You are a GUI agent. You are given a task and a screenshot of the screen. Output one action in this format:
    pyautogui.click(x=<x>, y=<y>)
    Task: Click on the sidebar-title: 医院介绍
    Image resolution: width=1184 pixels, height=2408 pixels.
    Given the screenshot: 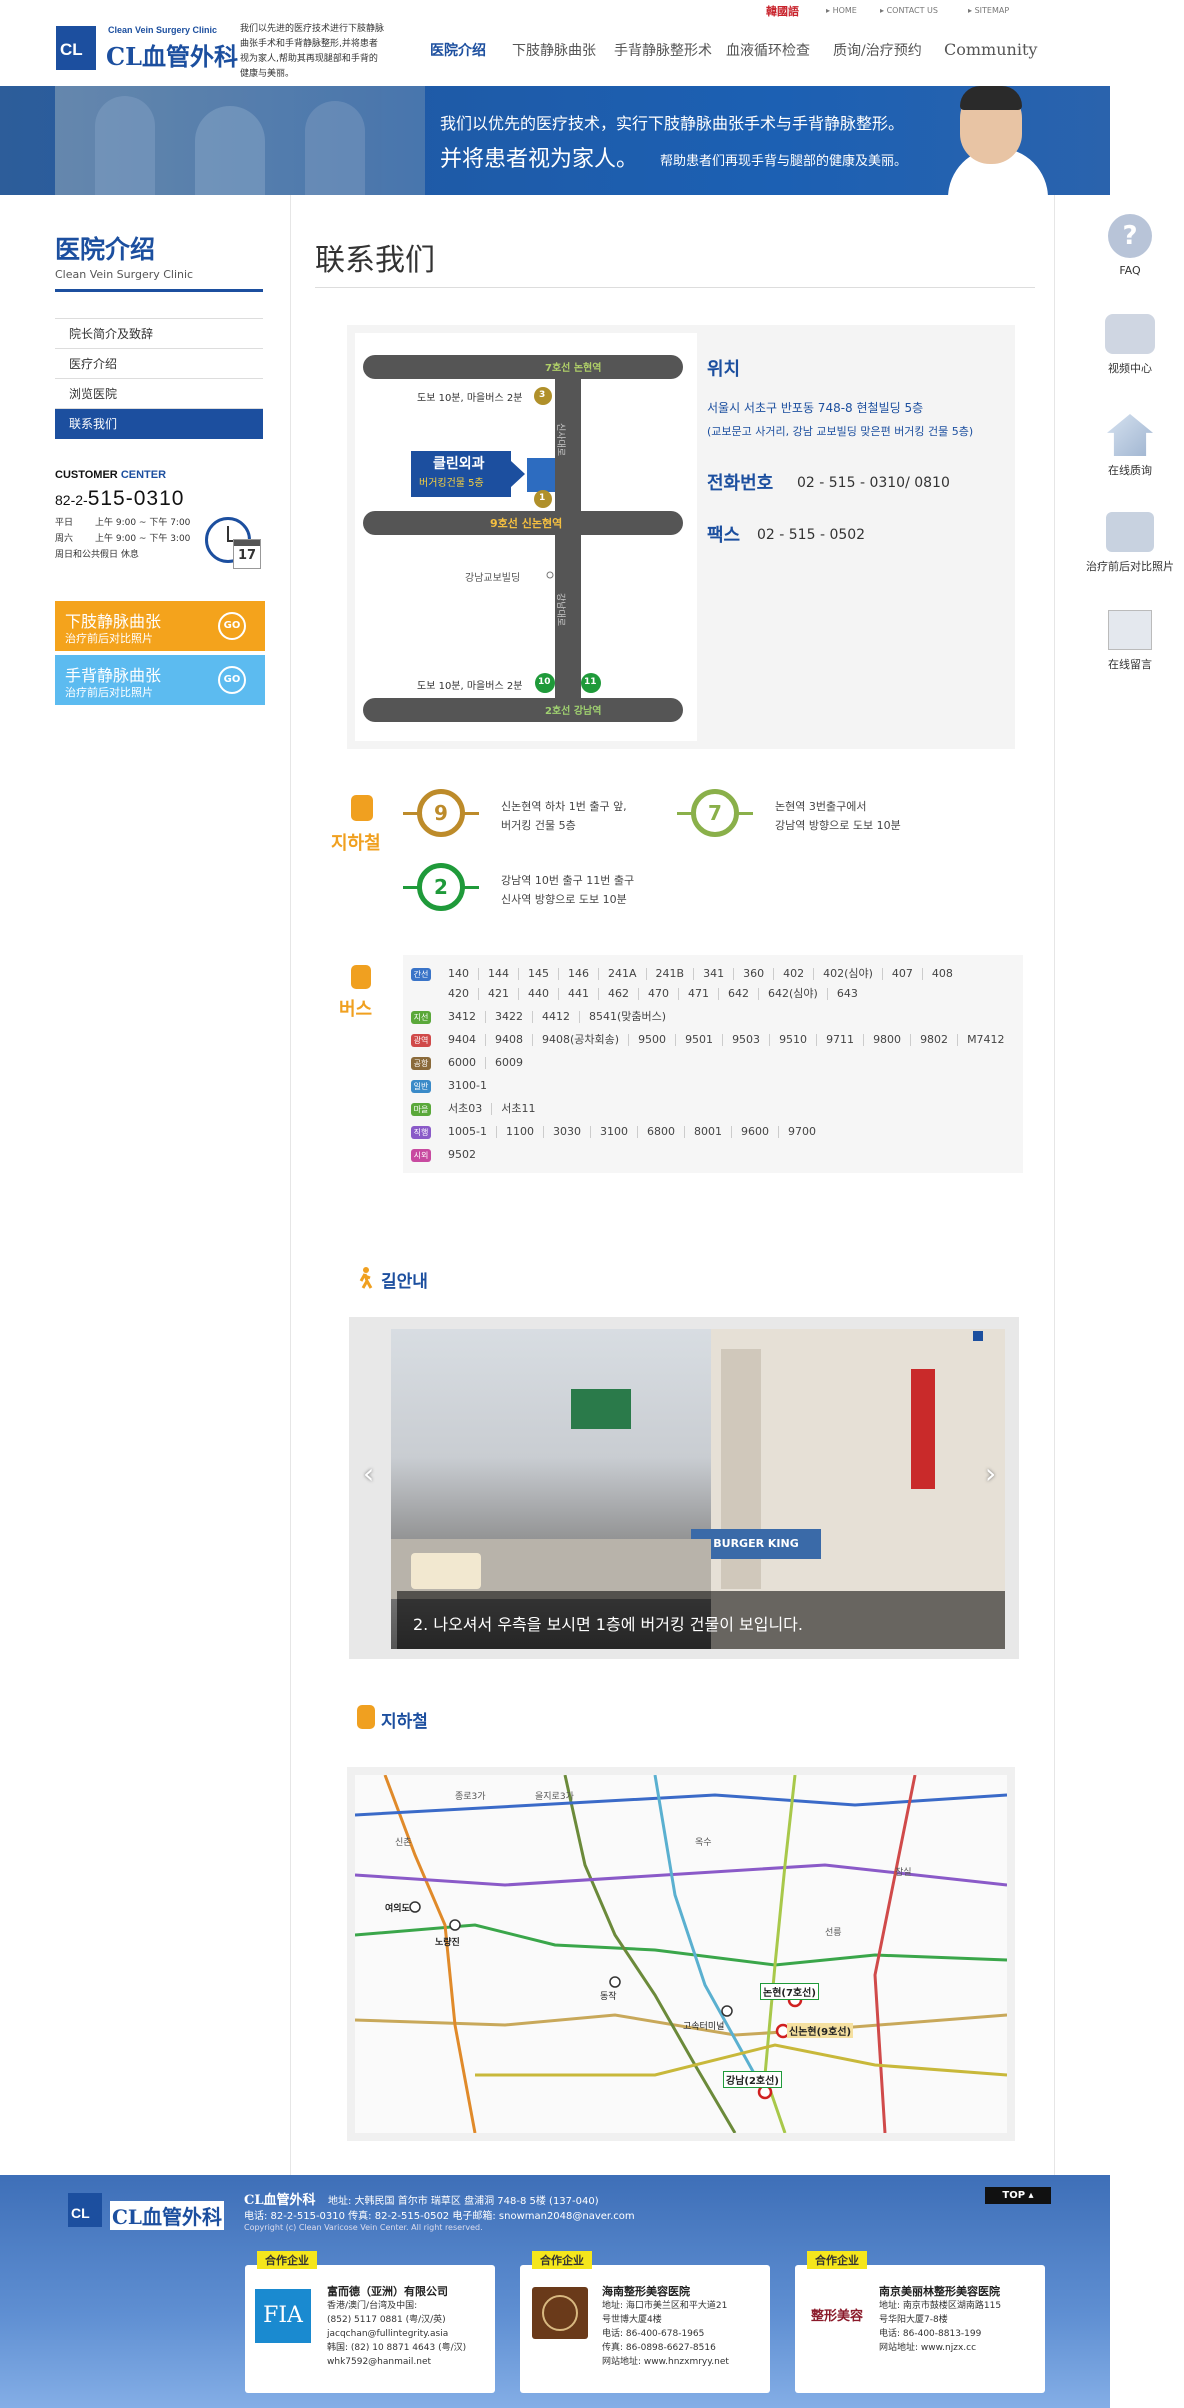 What is the action you would take?
    pyautogui.click(x=105, y=249)
    